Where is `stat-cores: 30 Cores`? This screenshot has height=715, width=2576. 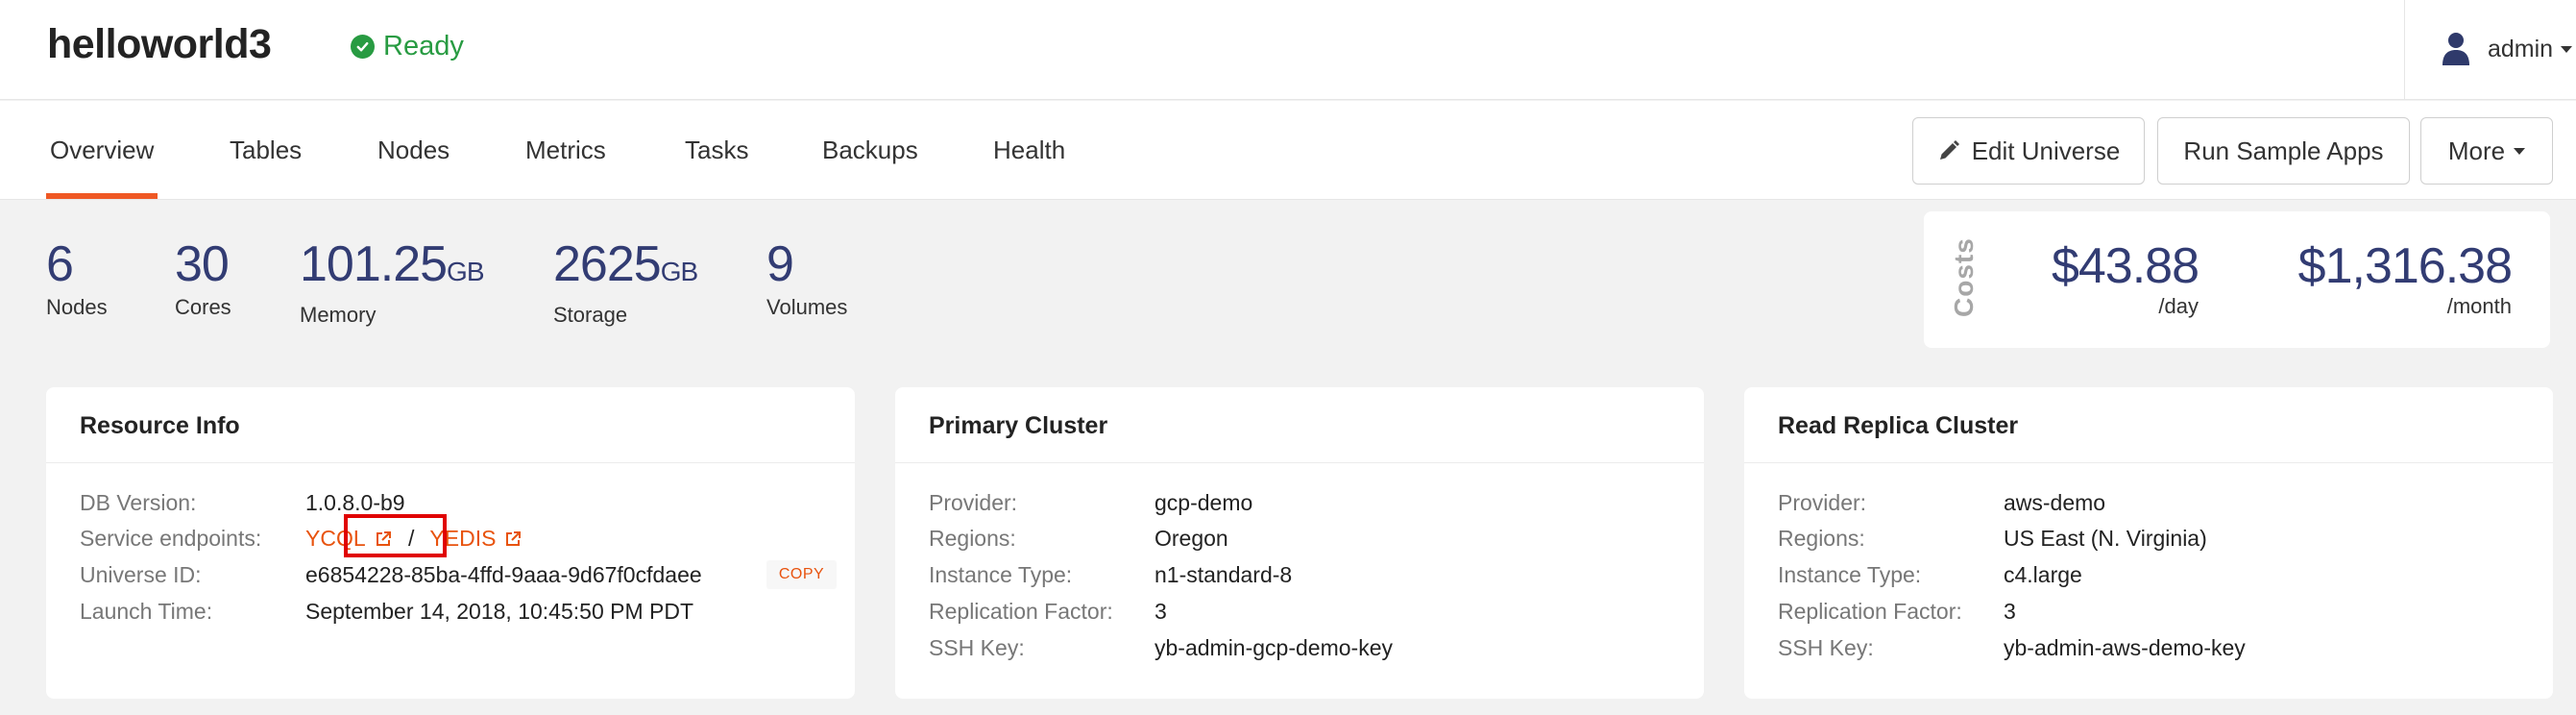
stat-cores: 30 Cores is located at coordinates (203, 277).